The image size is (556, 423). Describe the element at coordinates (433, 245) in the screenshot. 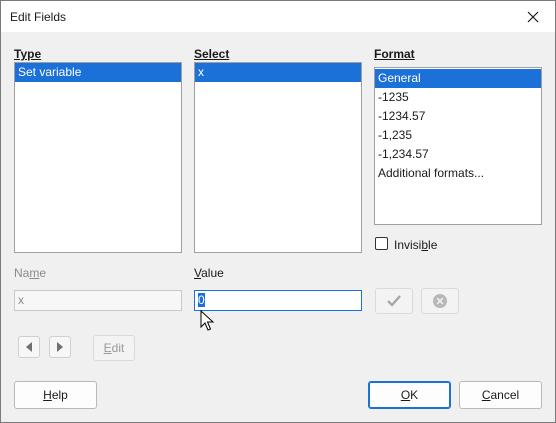

I see `invisible-label-part: le` at that location.